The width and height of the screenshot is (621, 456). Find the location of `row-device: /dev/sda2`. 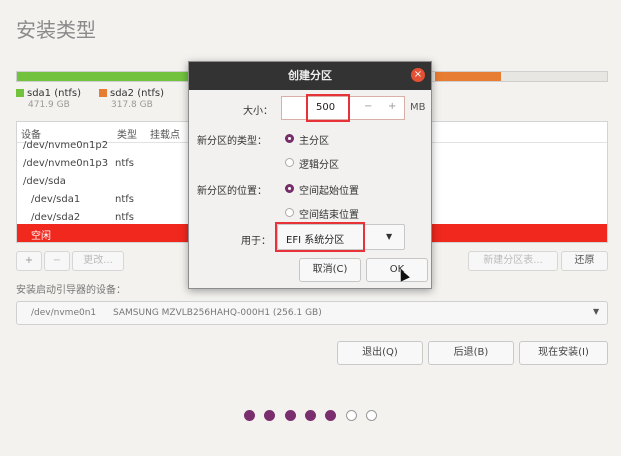

row-device: /dev/sda2 is located at coordinates (56, 217).